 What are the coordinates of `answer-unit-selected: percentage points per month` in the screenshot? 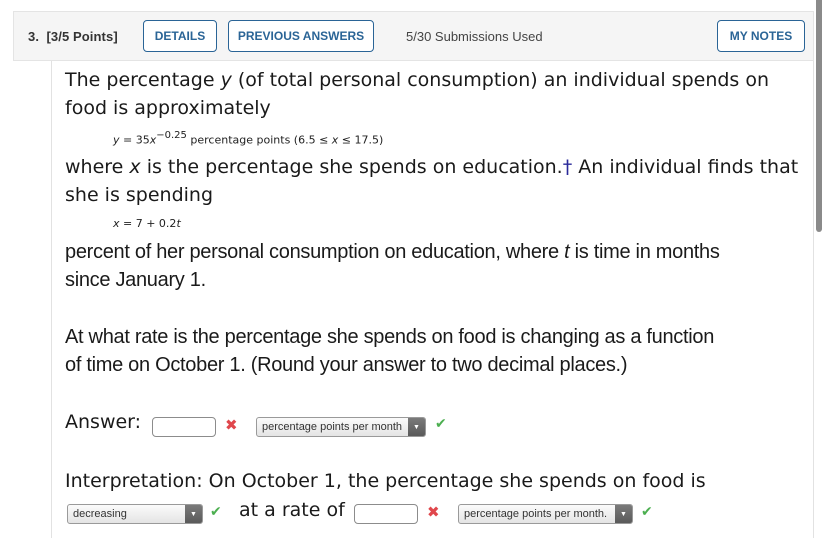 It's located at (332, 427).